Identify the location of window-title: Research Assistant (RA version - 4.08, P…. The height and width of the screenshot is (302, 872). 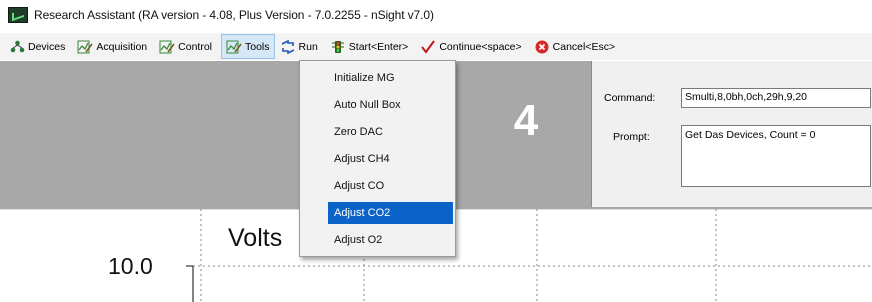
(234, 15).